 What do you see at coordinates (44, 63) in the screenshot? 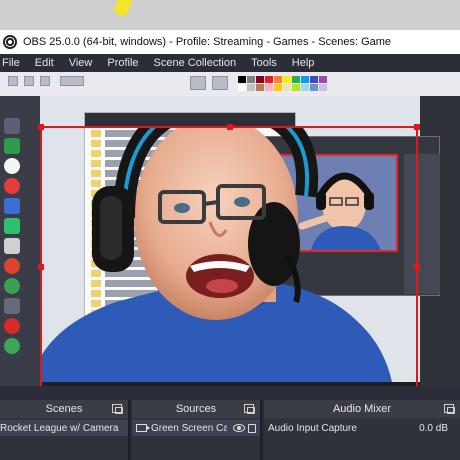
I see `menu-edit: Edit` at bounding box center [44, 63].